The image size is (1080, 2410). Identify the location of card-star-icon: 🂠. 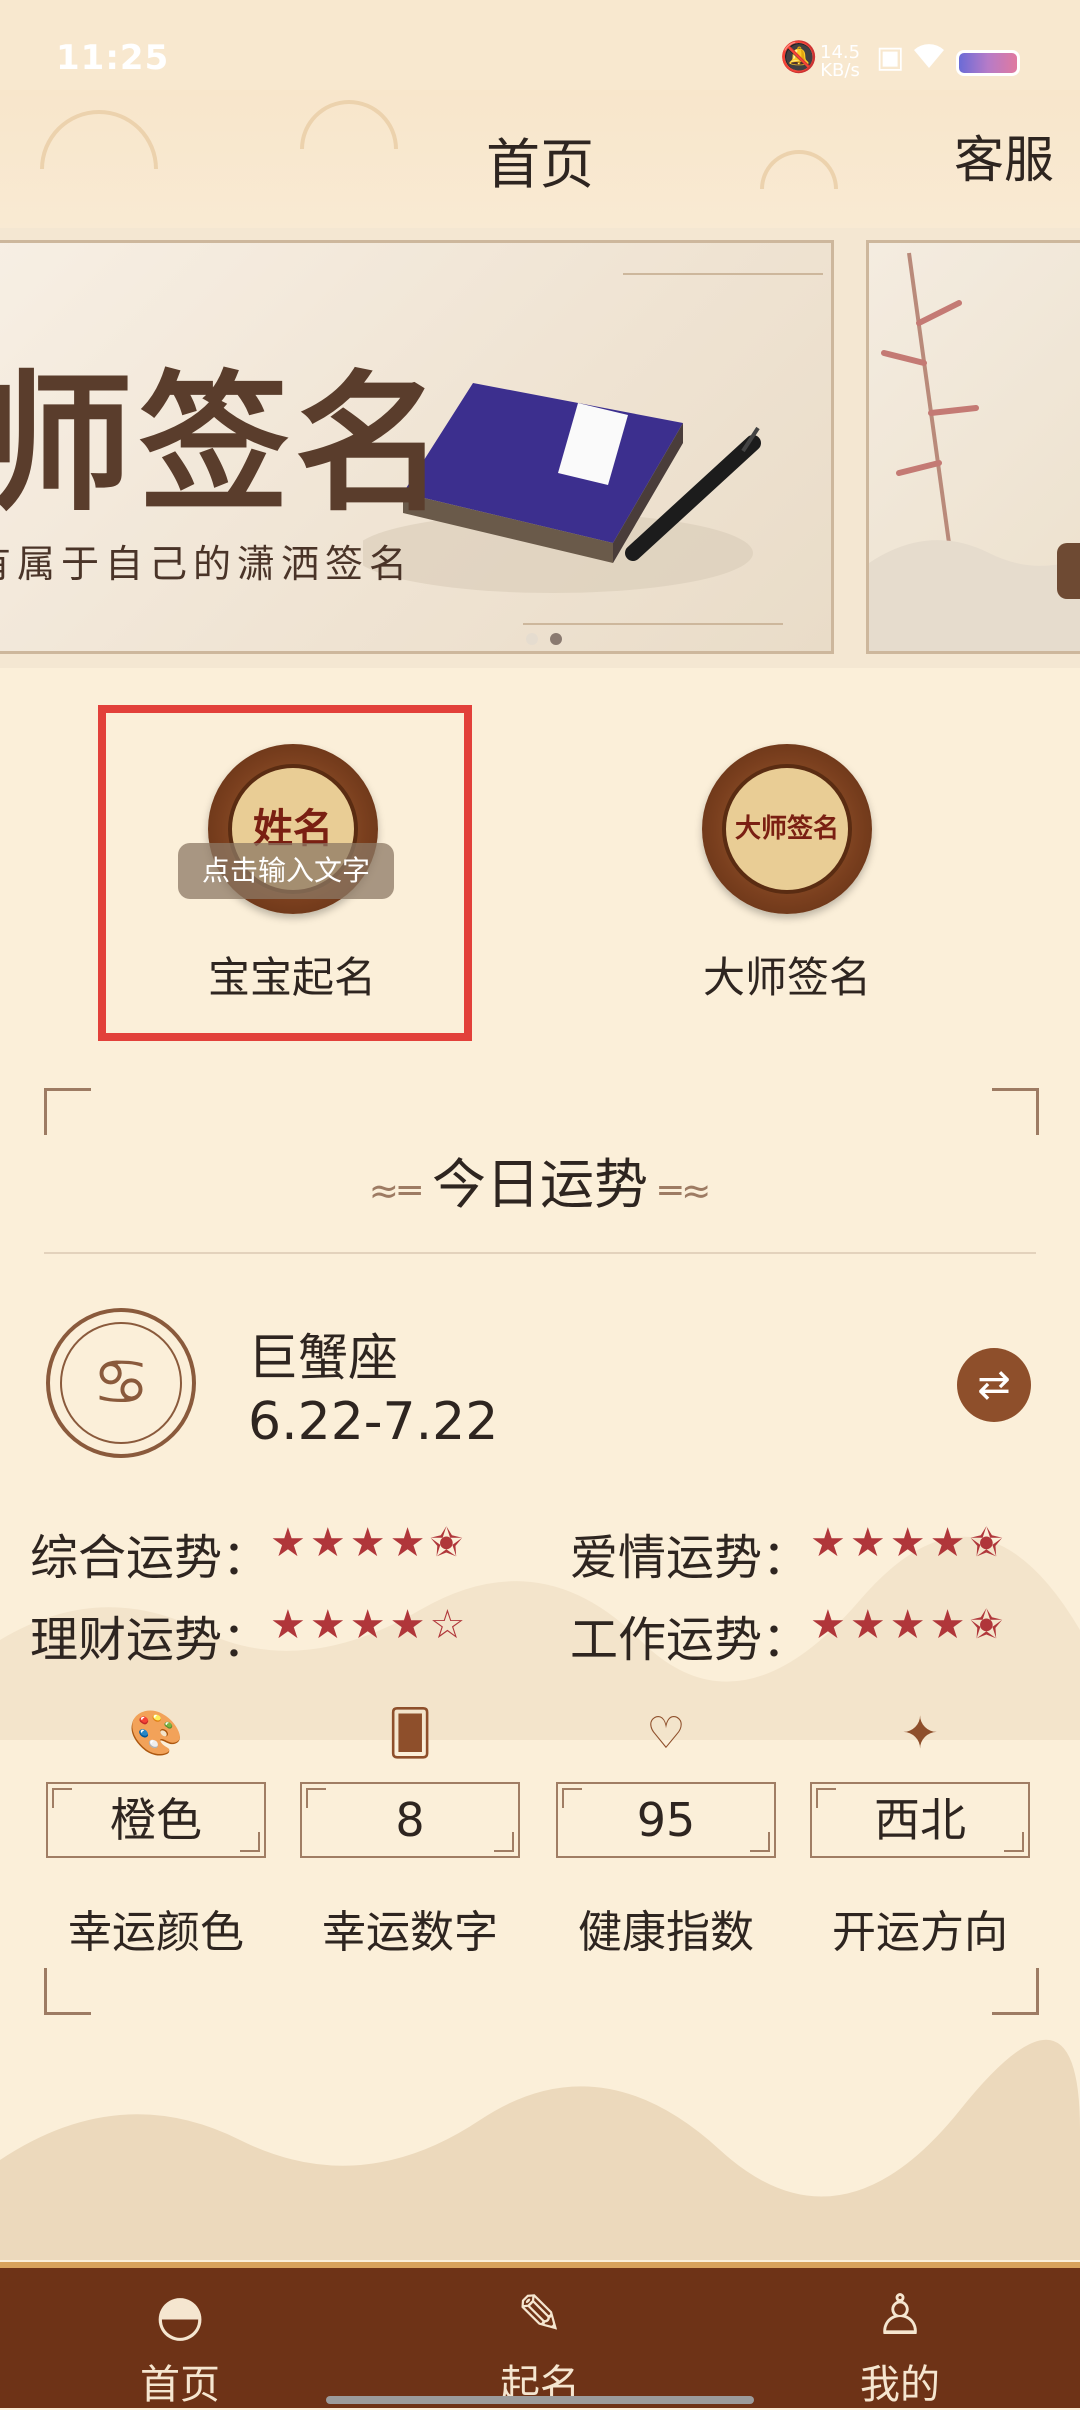
(410, 1733).